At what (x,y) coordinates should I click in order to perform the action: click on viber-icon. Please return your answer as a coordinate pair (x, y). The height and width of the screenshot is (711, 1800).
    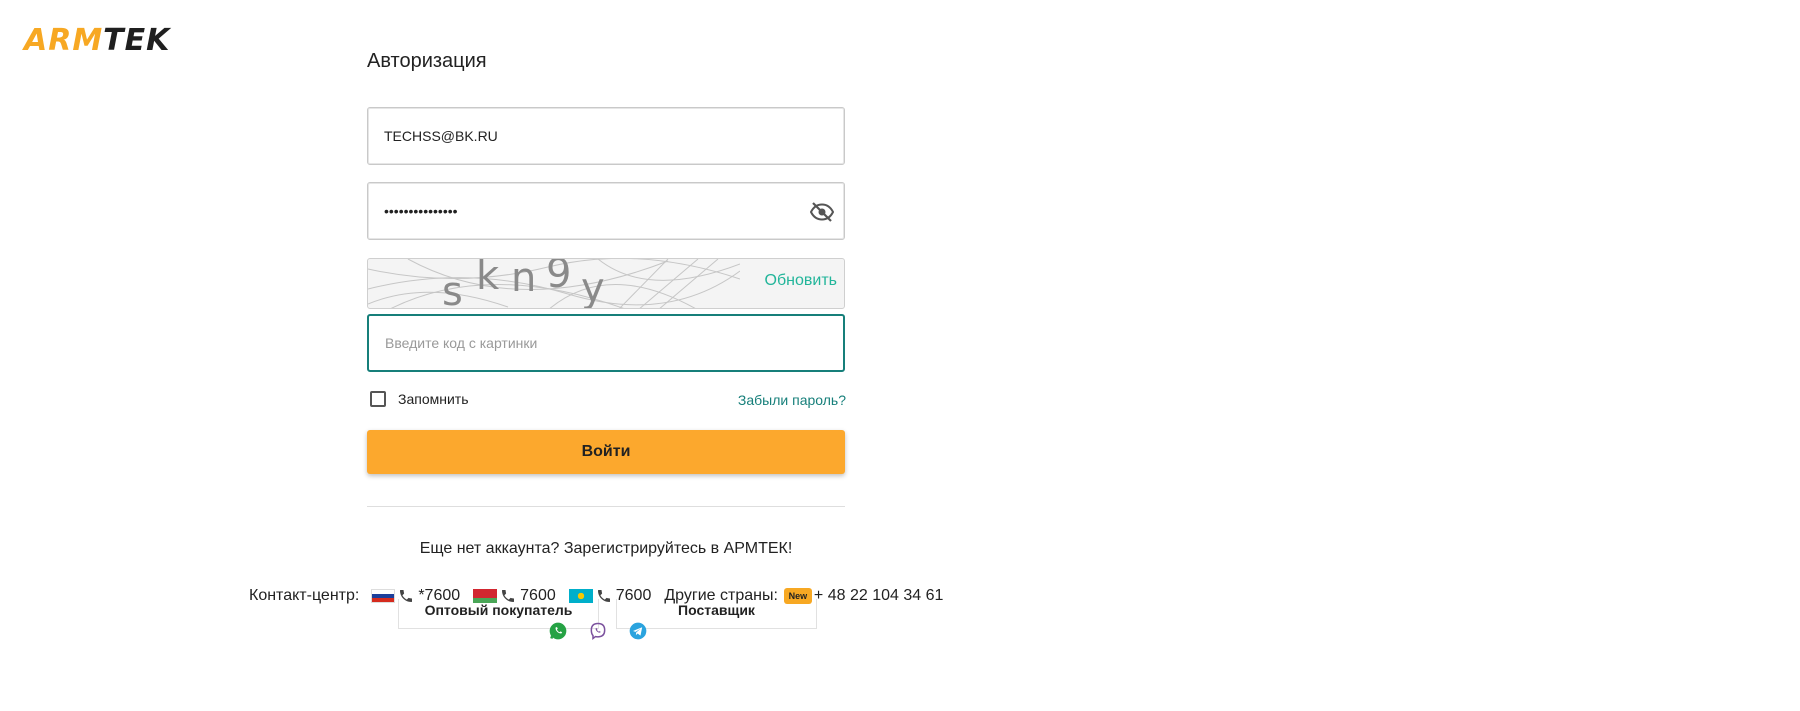
    Looking at the image, I should click on (598, 631).